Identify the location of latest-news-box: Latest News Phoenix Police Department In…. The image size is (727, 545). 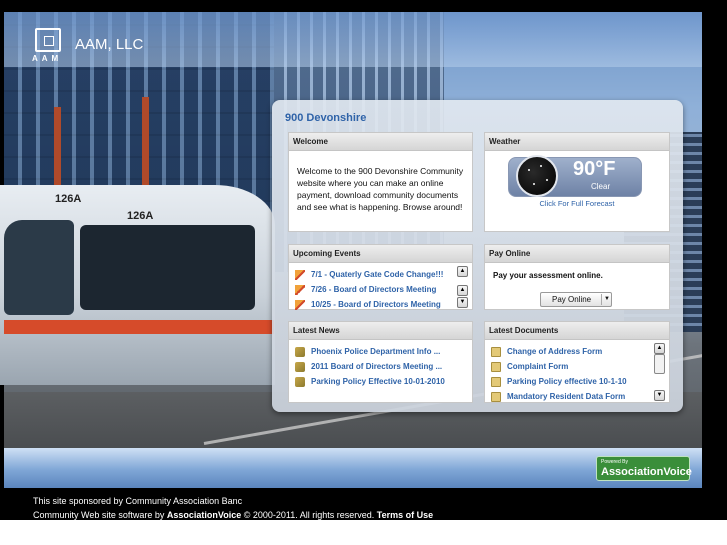
(380, 362).